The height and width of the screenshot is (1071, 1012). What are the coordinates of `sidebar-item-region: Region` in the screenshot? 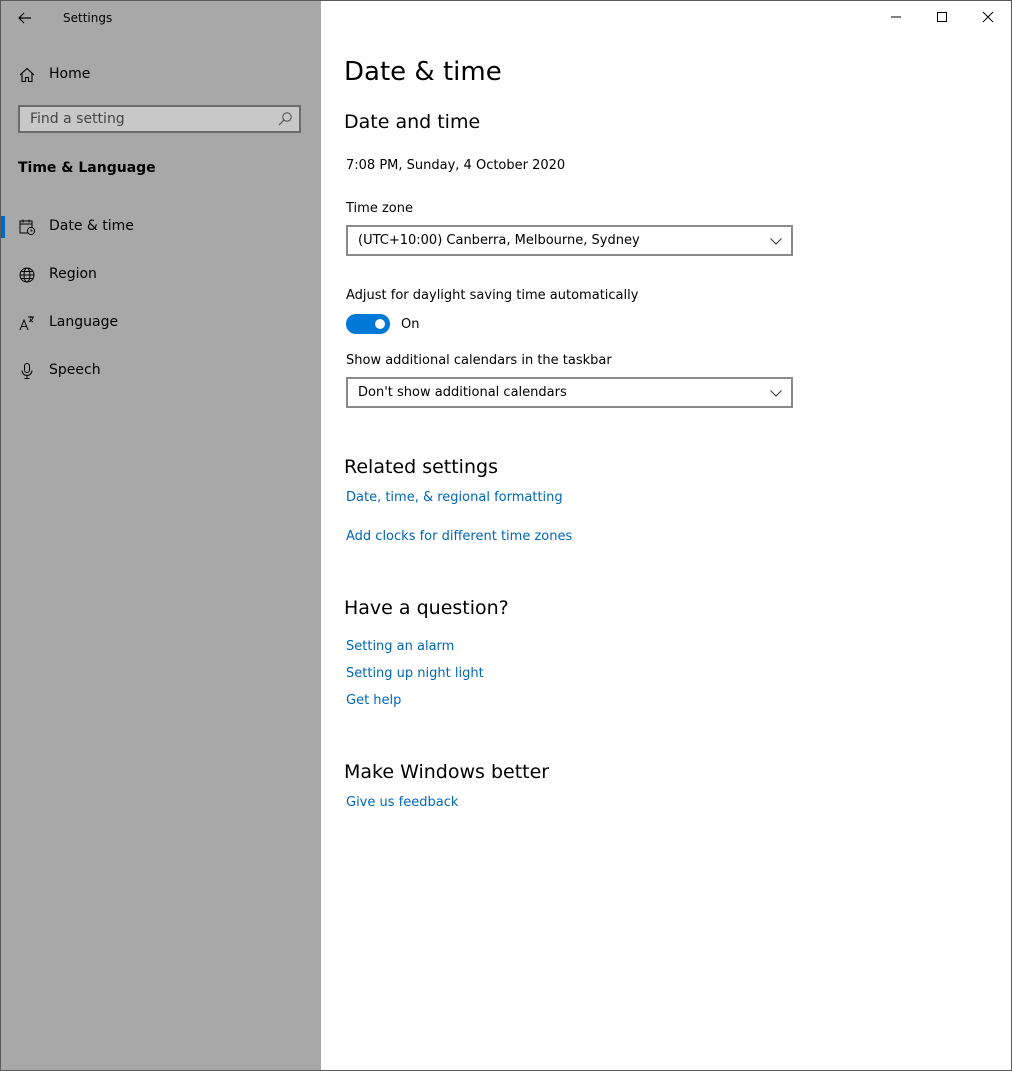 It's located at (161, 275).